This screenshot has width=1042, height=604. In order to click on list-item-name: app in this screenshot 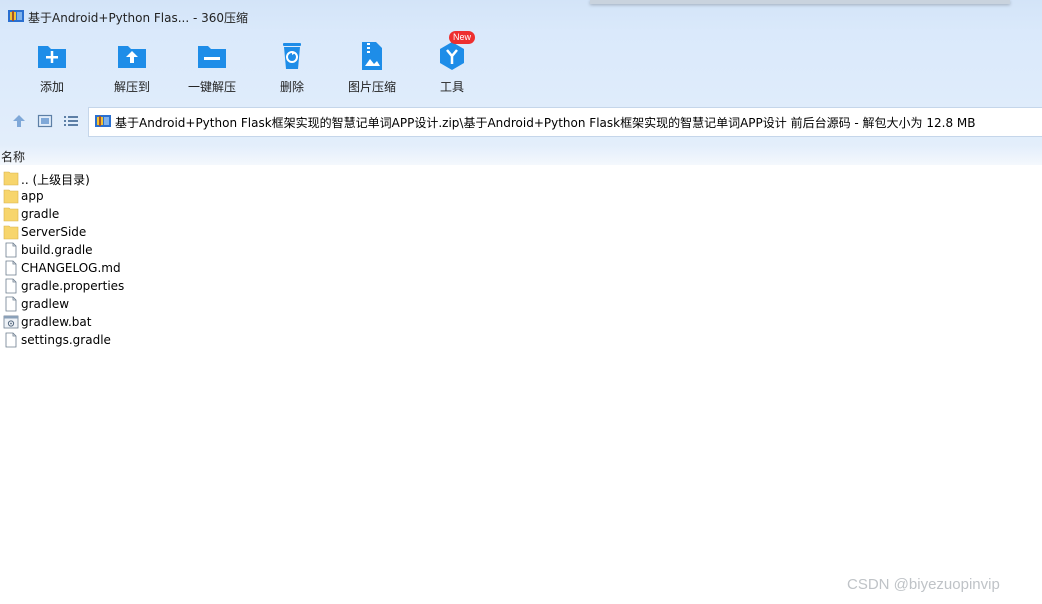, I will do `click(32, 196)`.